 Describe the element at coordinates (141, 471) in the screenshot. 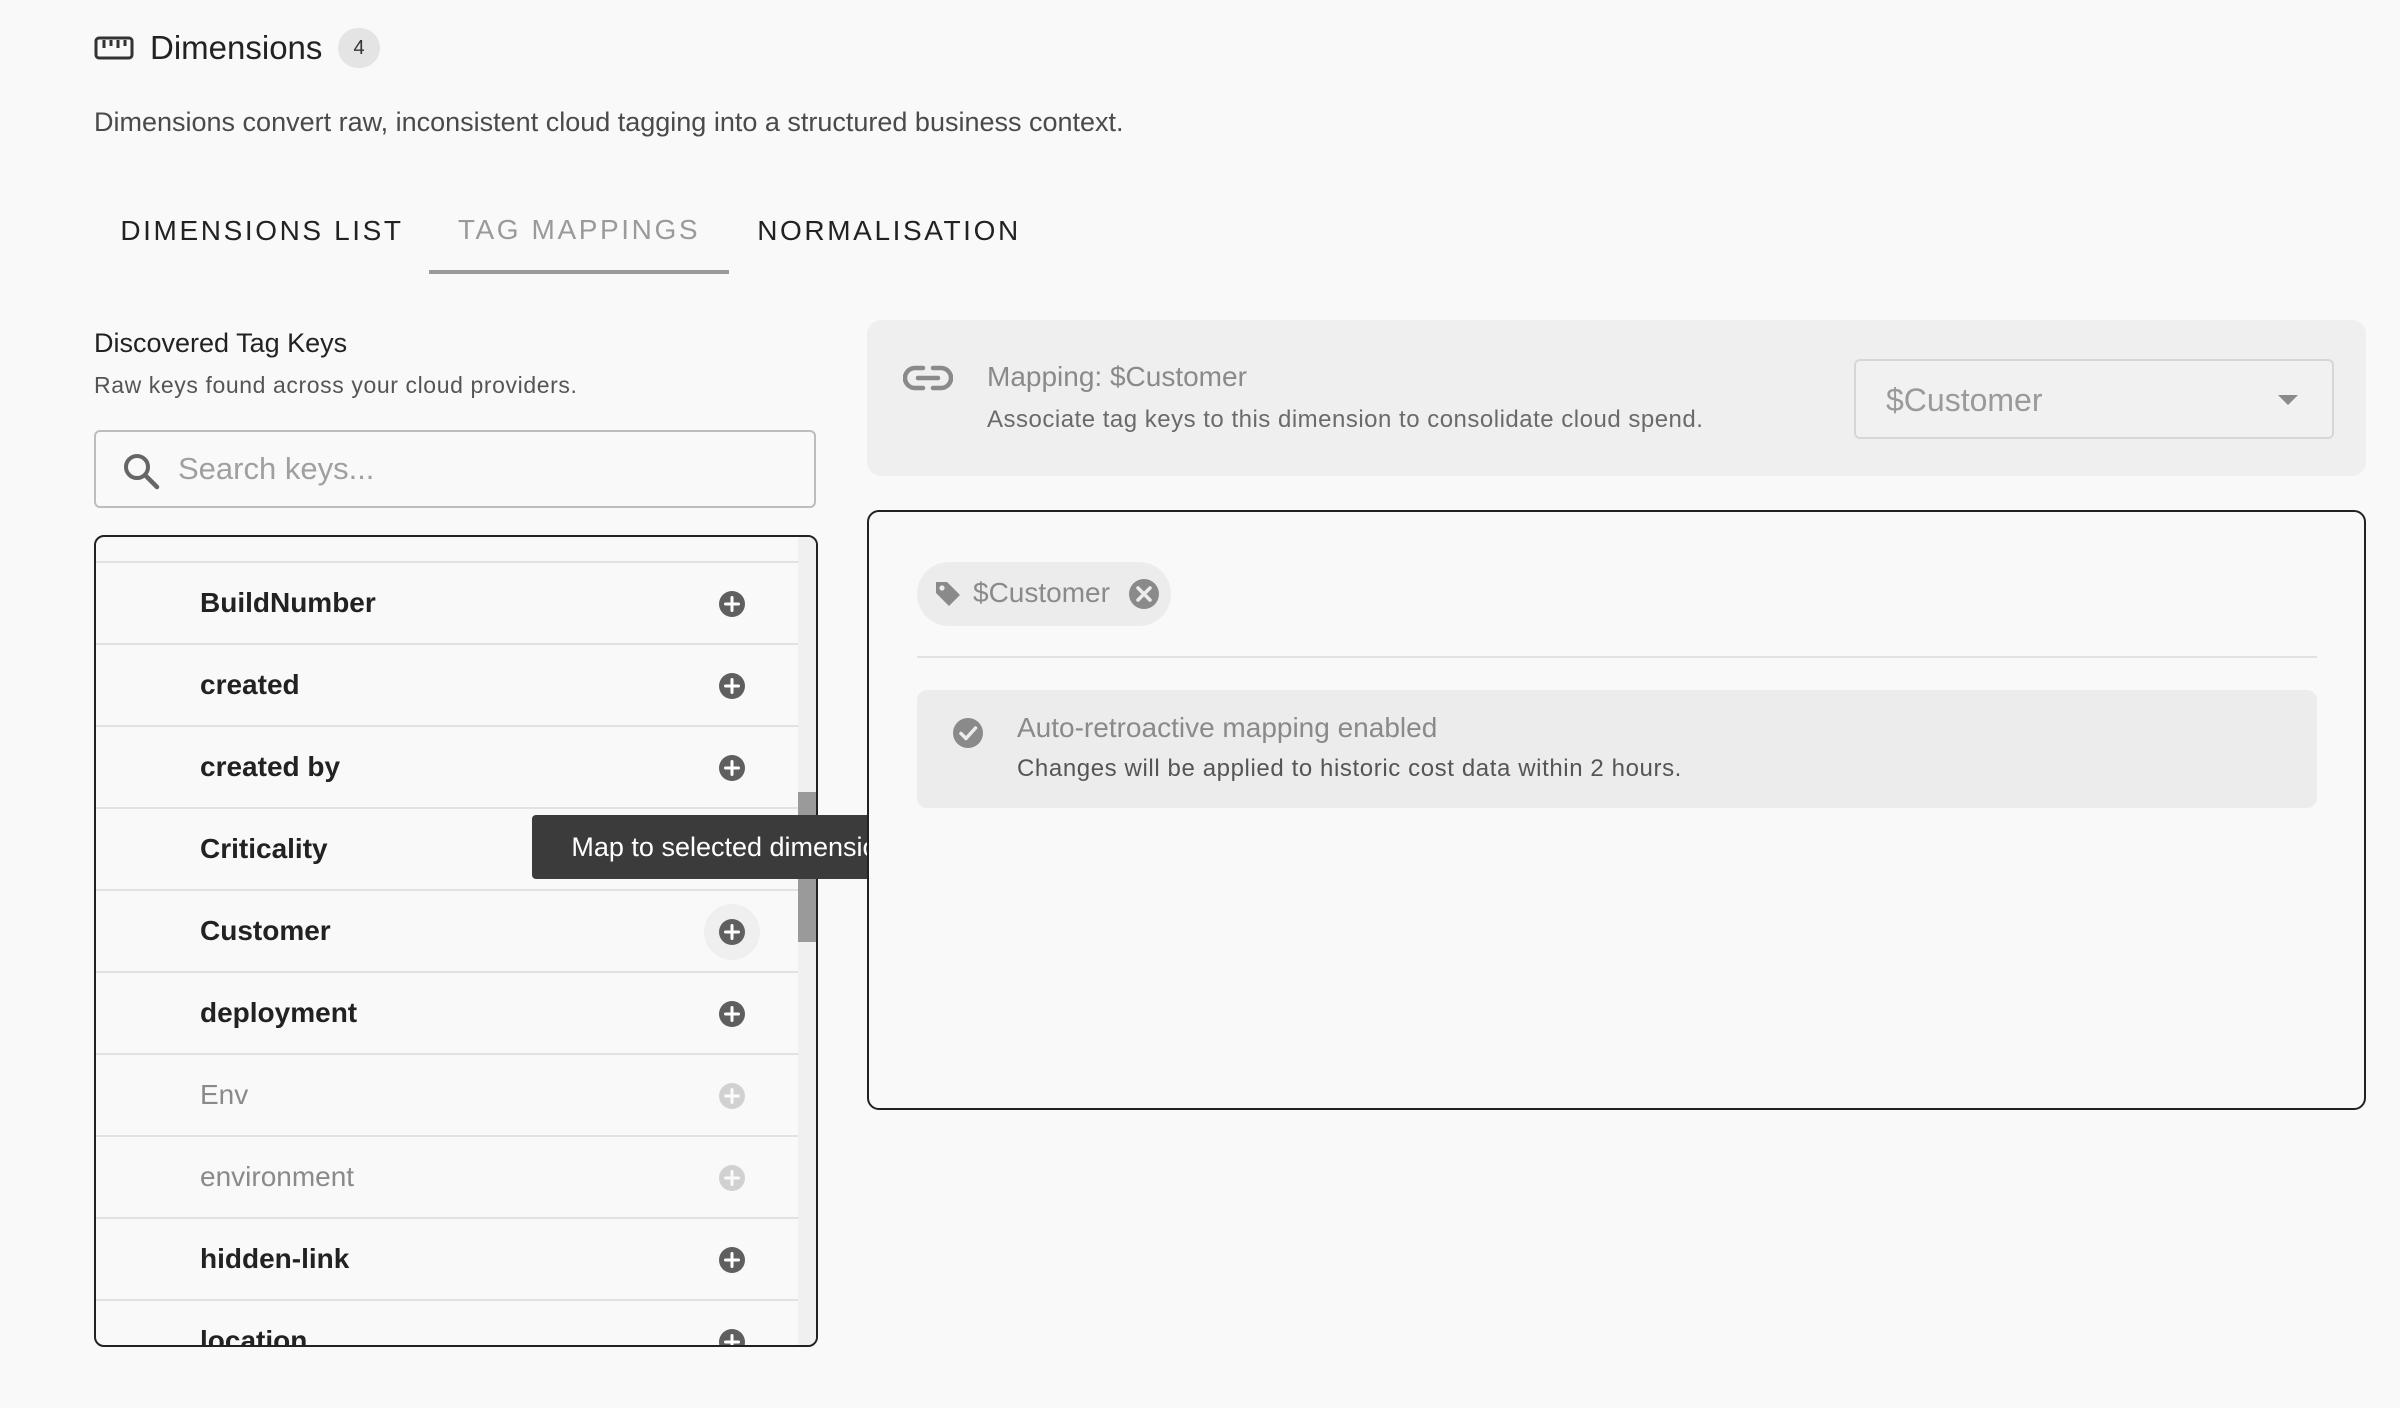

I see `search-icon` at that location.